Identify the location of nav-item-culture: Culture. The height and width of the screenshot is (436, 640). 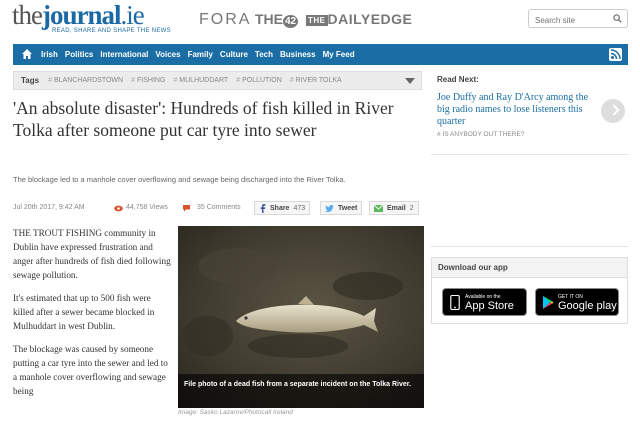
(234, 54).